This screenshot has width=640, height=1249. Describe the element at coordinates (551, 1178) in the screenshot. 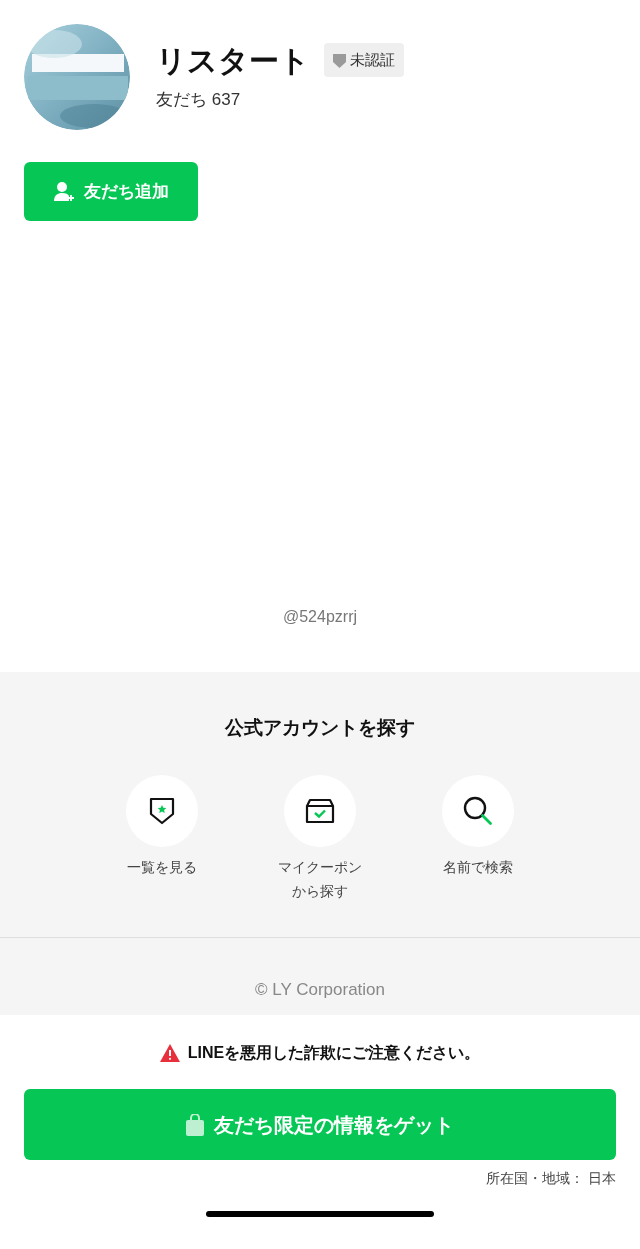

I see `region-text: 所在国・地域： 日本` at that location.